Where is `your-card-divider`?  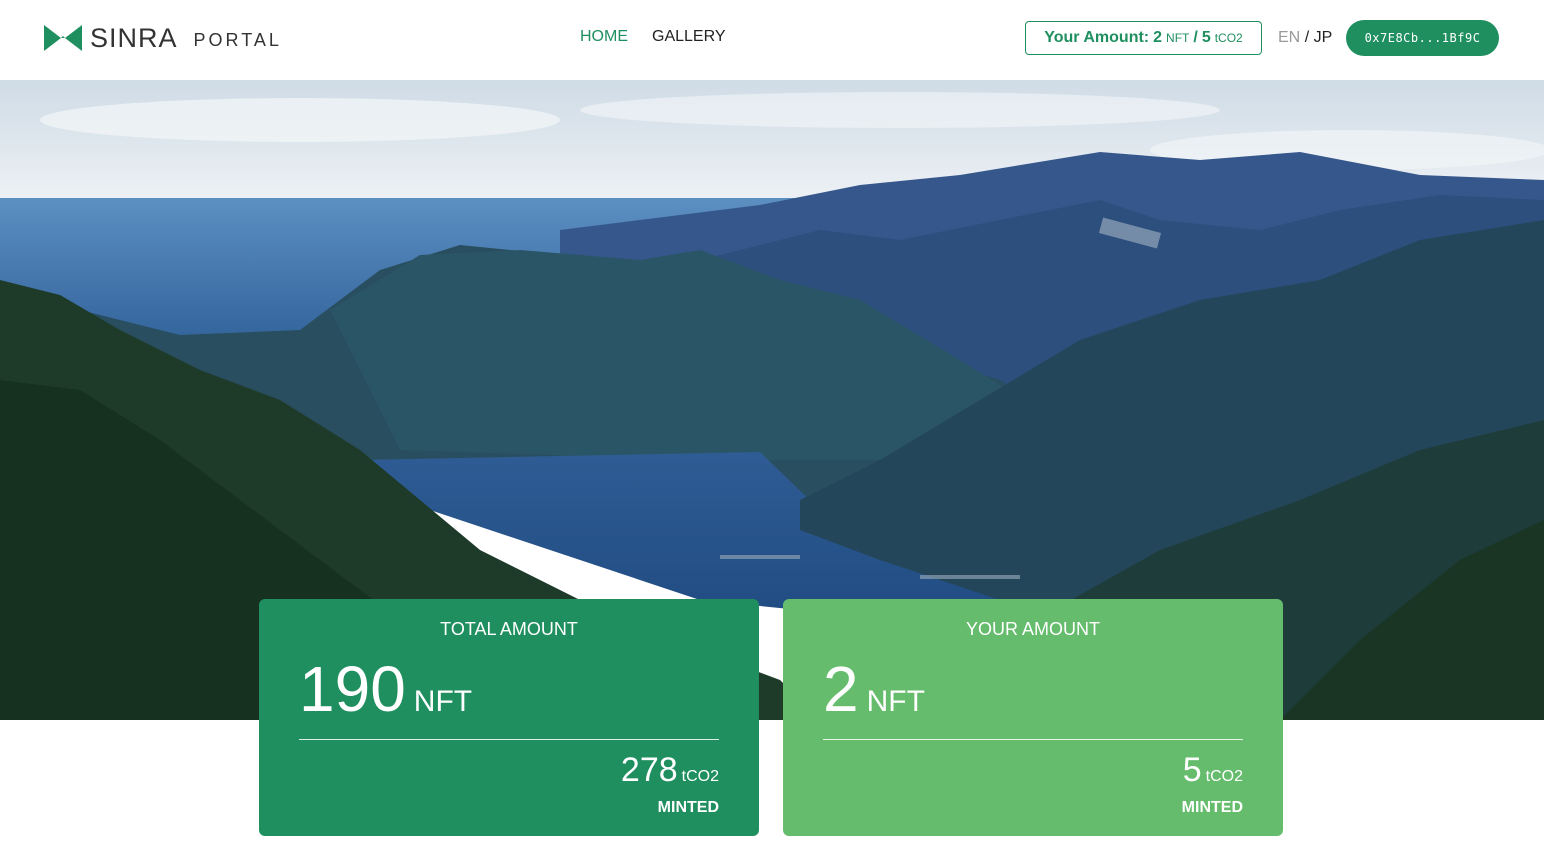
your-card-divider is located at coordinates (1033, 739).